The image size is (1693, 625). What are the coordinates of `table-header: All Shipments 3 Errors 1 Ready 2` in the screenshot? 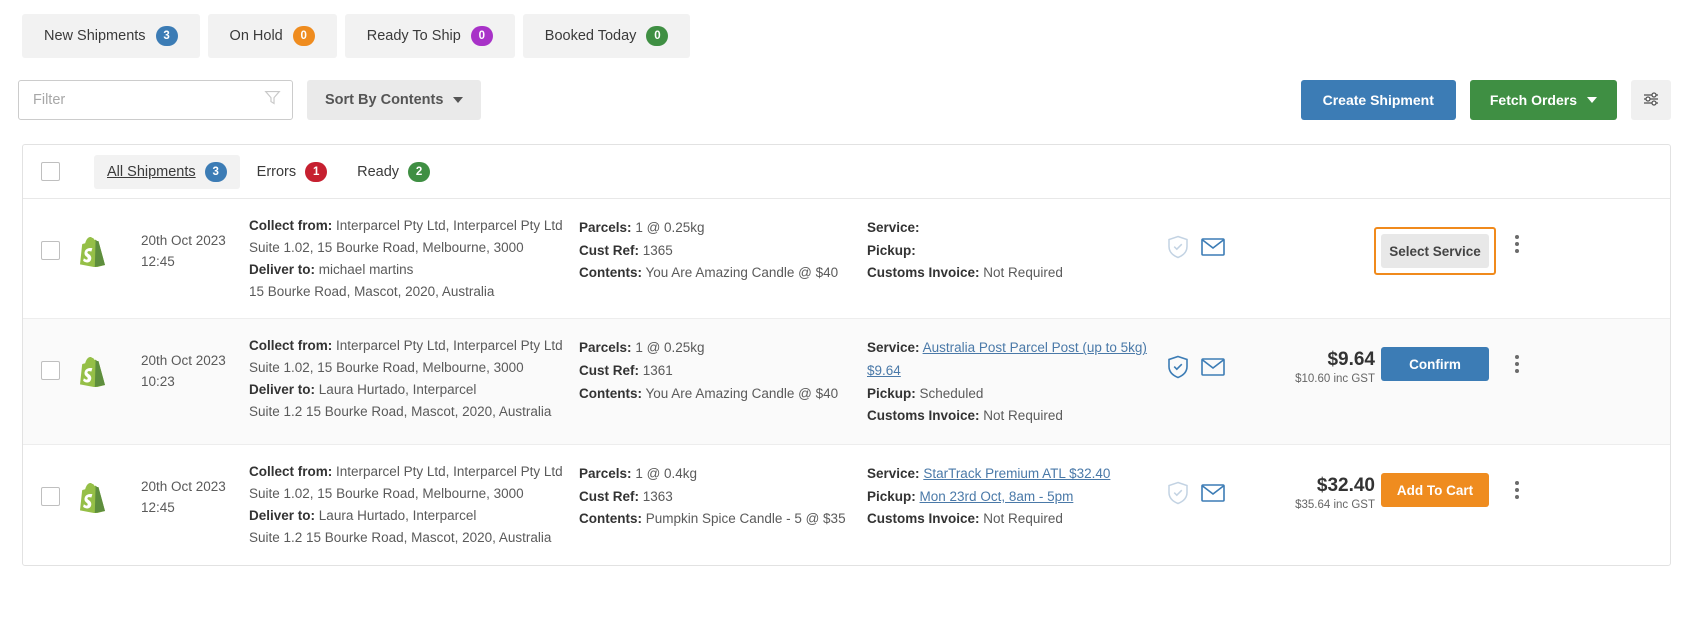 It's located at (846, 172).